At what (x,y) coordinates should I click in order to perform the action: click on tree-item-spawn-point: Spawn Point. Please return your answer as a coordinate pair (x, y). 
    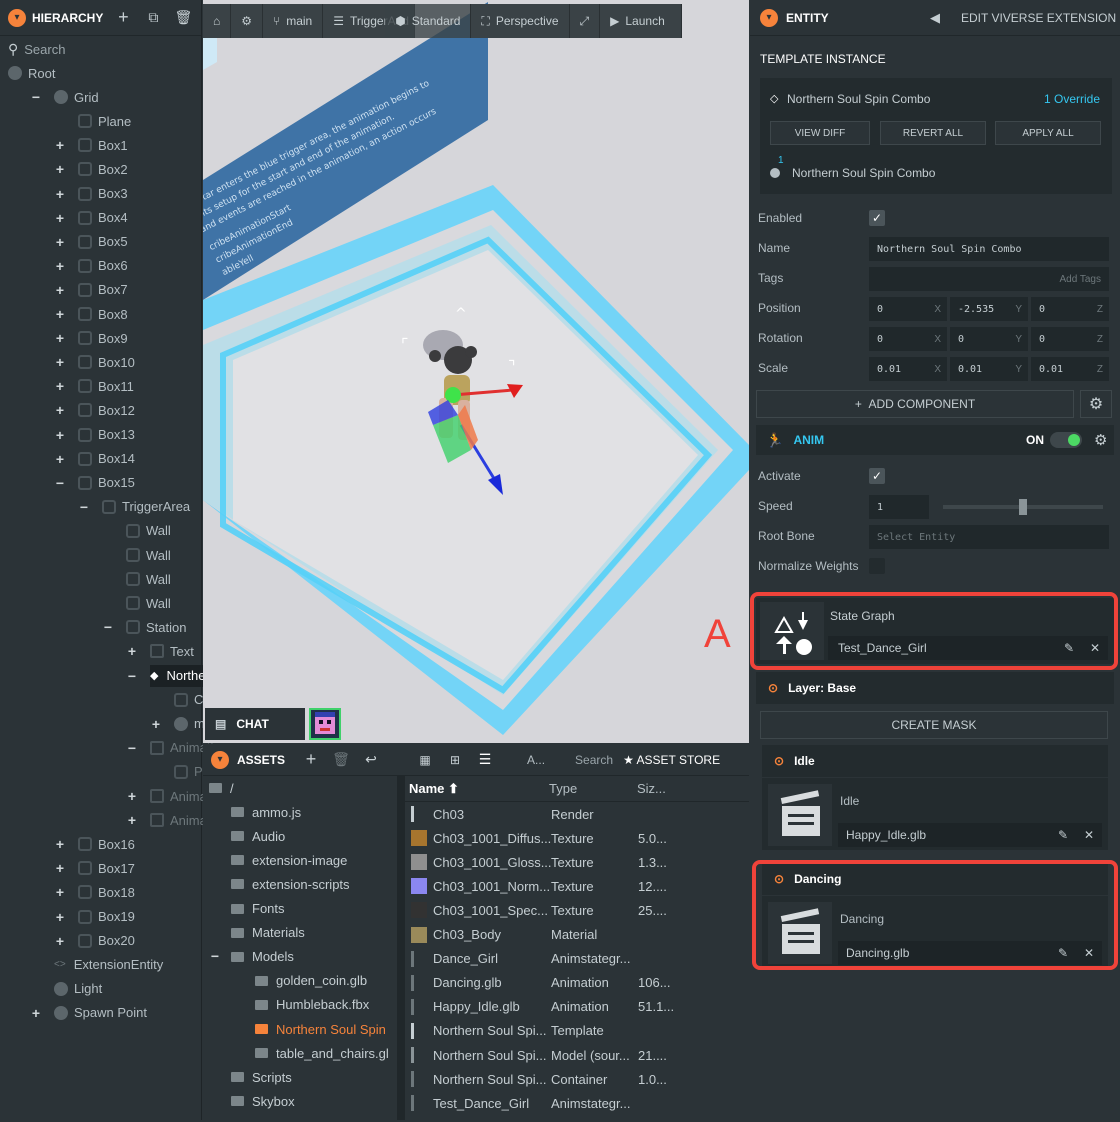
    Looking at the image, I should click on (100, 1013).